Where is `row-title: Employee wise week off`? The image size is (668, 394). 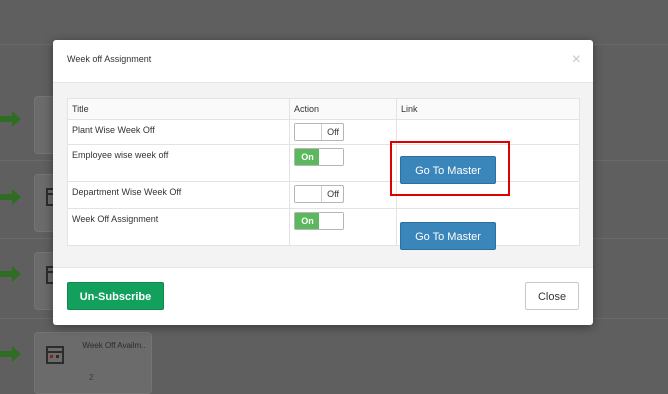 row-title: Employee wise week off is located at coordinates (120, 155).